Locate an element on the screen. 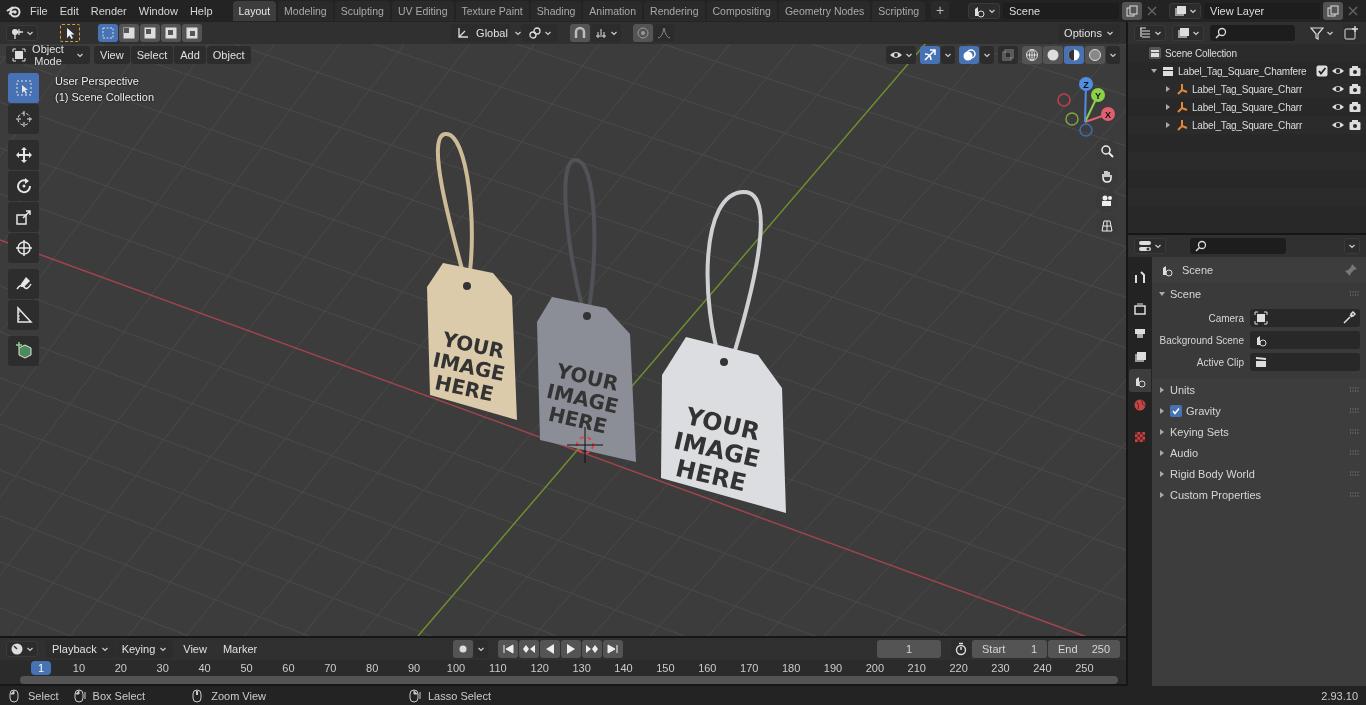 The image size is (1366, 705). proportional-edit-toggle is located at coordinates (643, 33).